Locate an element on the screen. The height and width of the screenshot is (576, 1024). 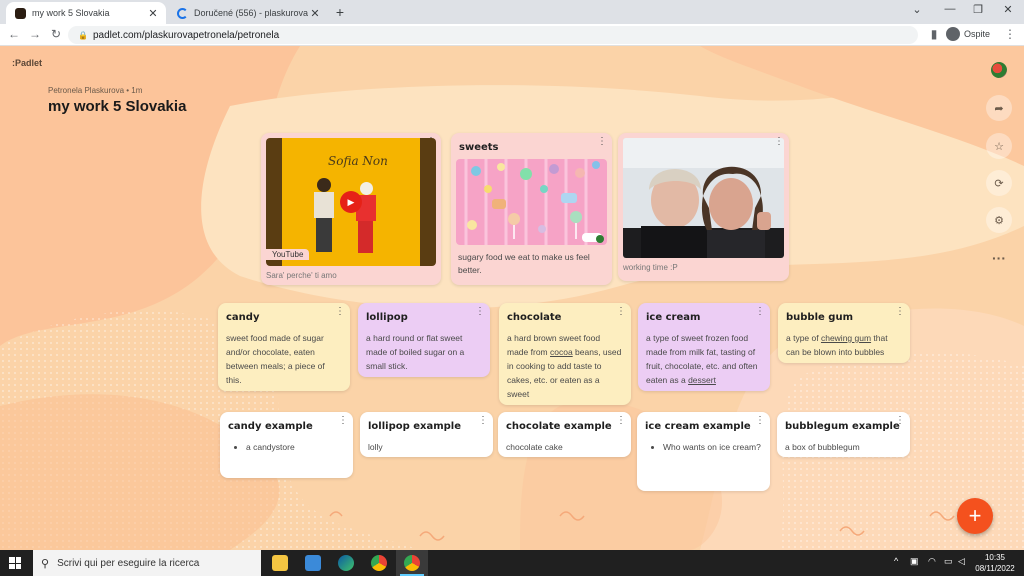
windows-start-icon is located at coordinates (15, 563).